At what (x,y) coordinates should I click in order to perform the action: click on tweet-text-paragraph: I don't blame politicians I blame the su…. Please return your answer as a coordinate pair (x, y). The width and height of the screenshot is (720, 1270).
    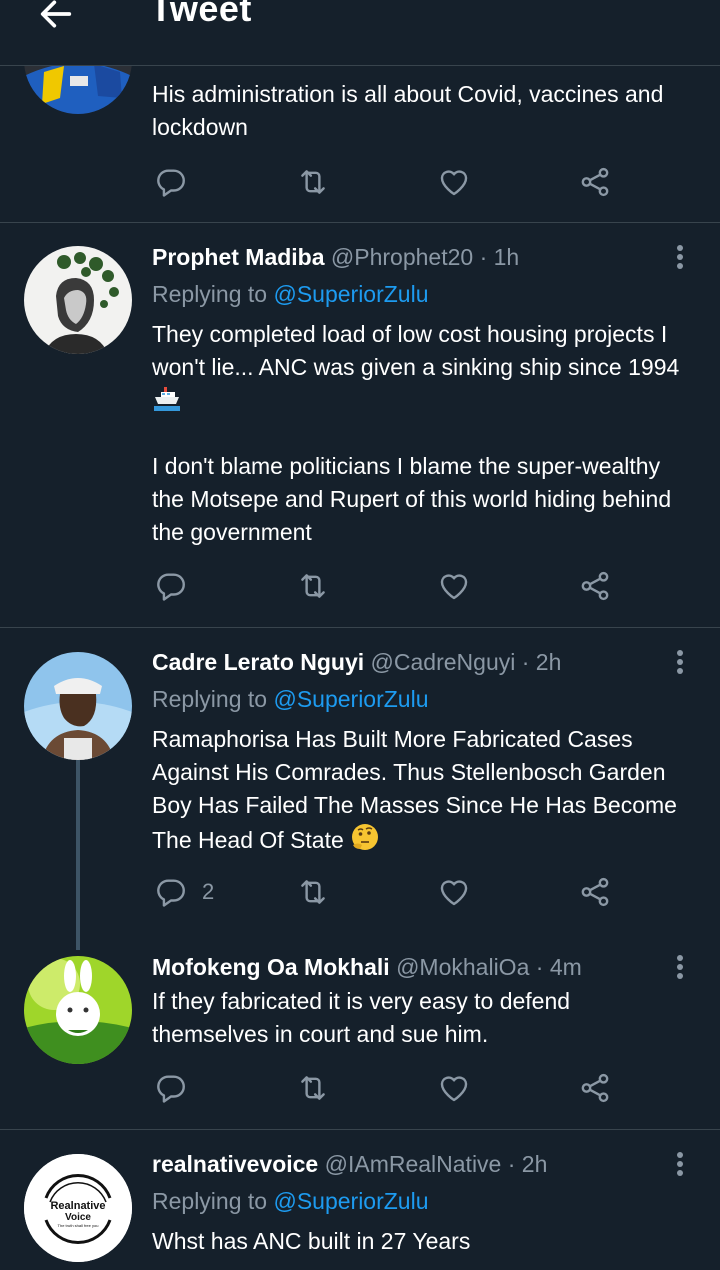
    Looking at the image, I should click on (412, 499).